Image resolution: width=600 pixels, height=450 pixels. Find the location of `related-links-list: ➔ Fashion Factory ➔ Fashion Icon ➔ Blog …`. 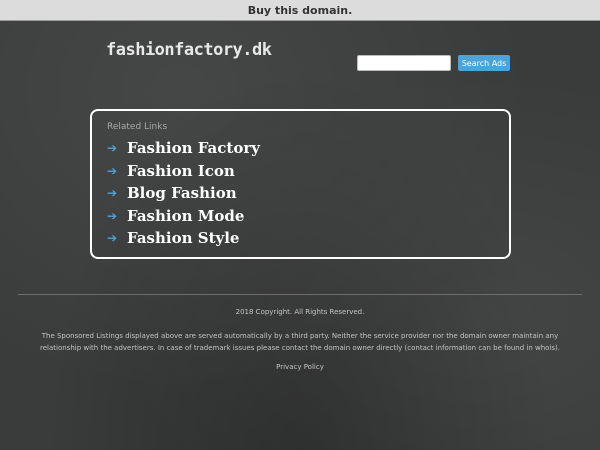

related-links-list: ➔ Fashion Factory ➔ Fashion Icon ➔ Blog … is located at coordinates (183, 193).